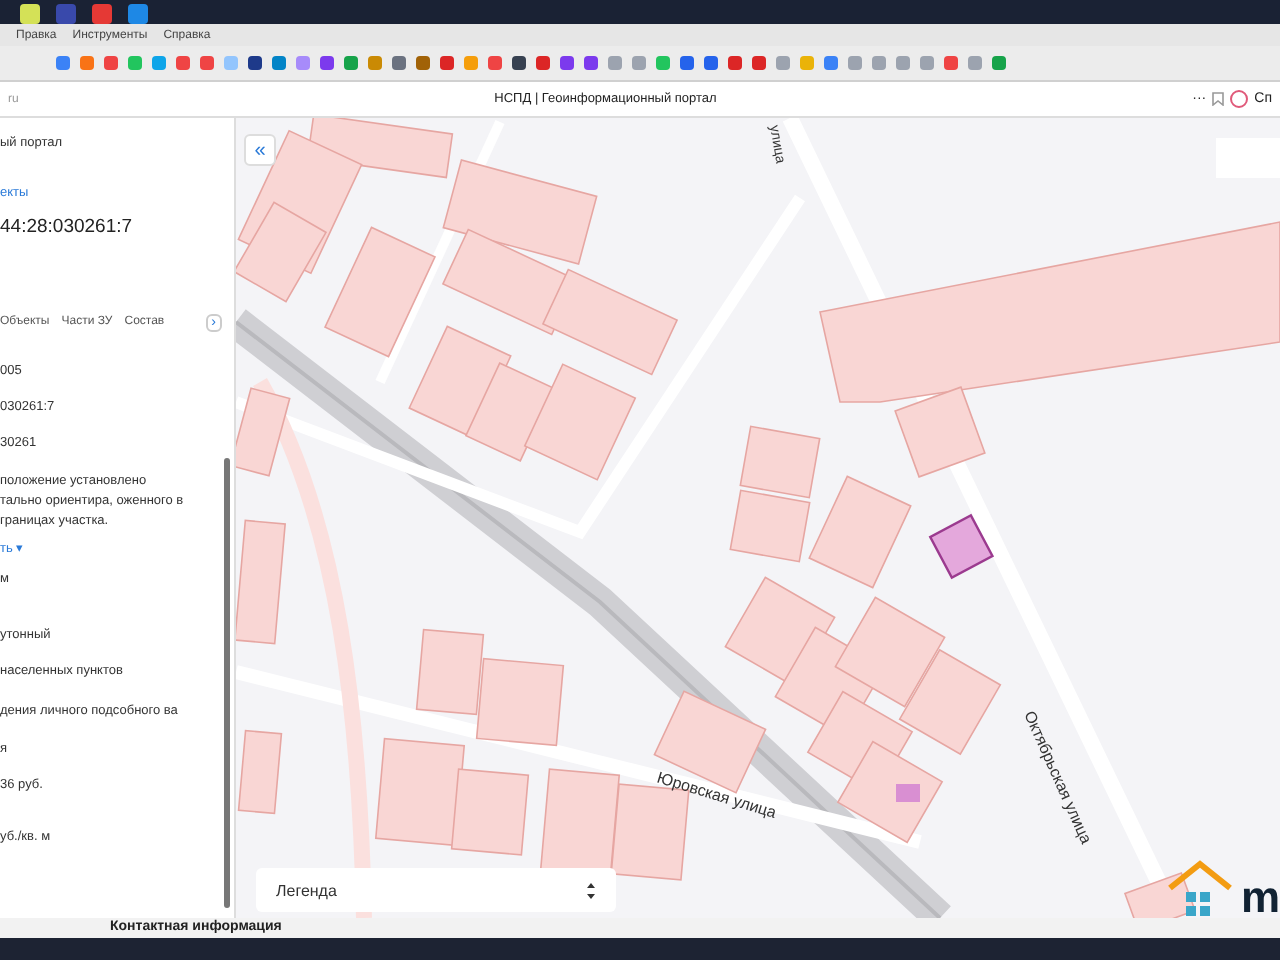 Image resolution: width=1280 pixels, height=960 pixels. I want to click on legend-dropdown: Легенда, so click(436, 890).